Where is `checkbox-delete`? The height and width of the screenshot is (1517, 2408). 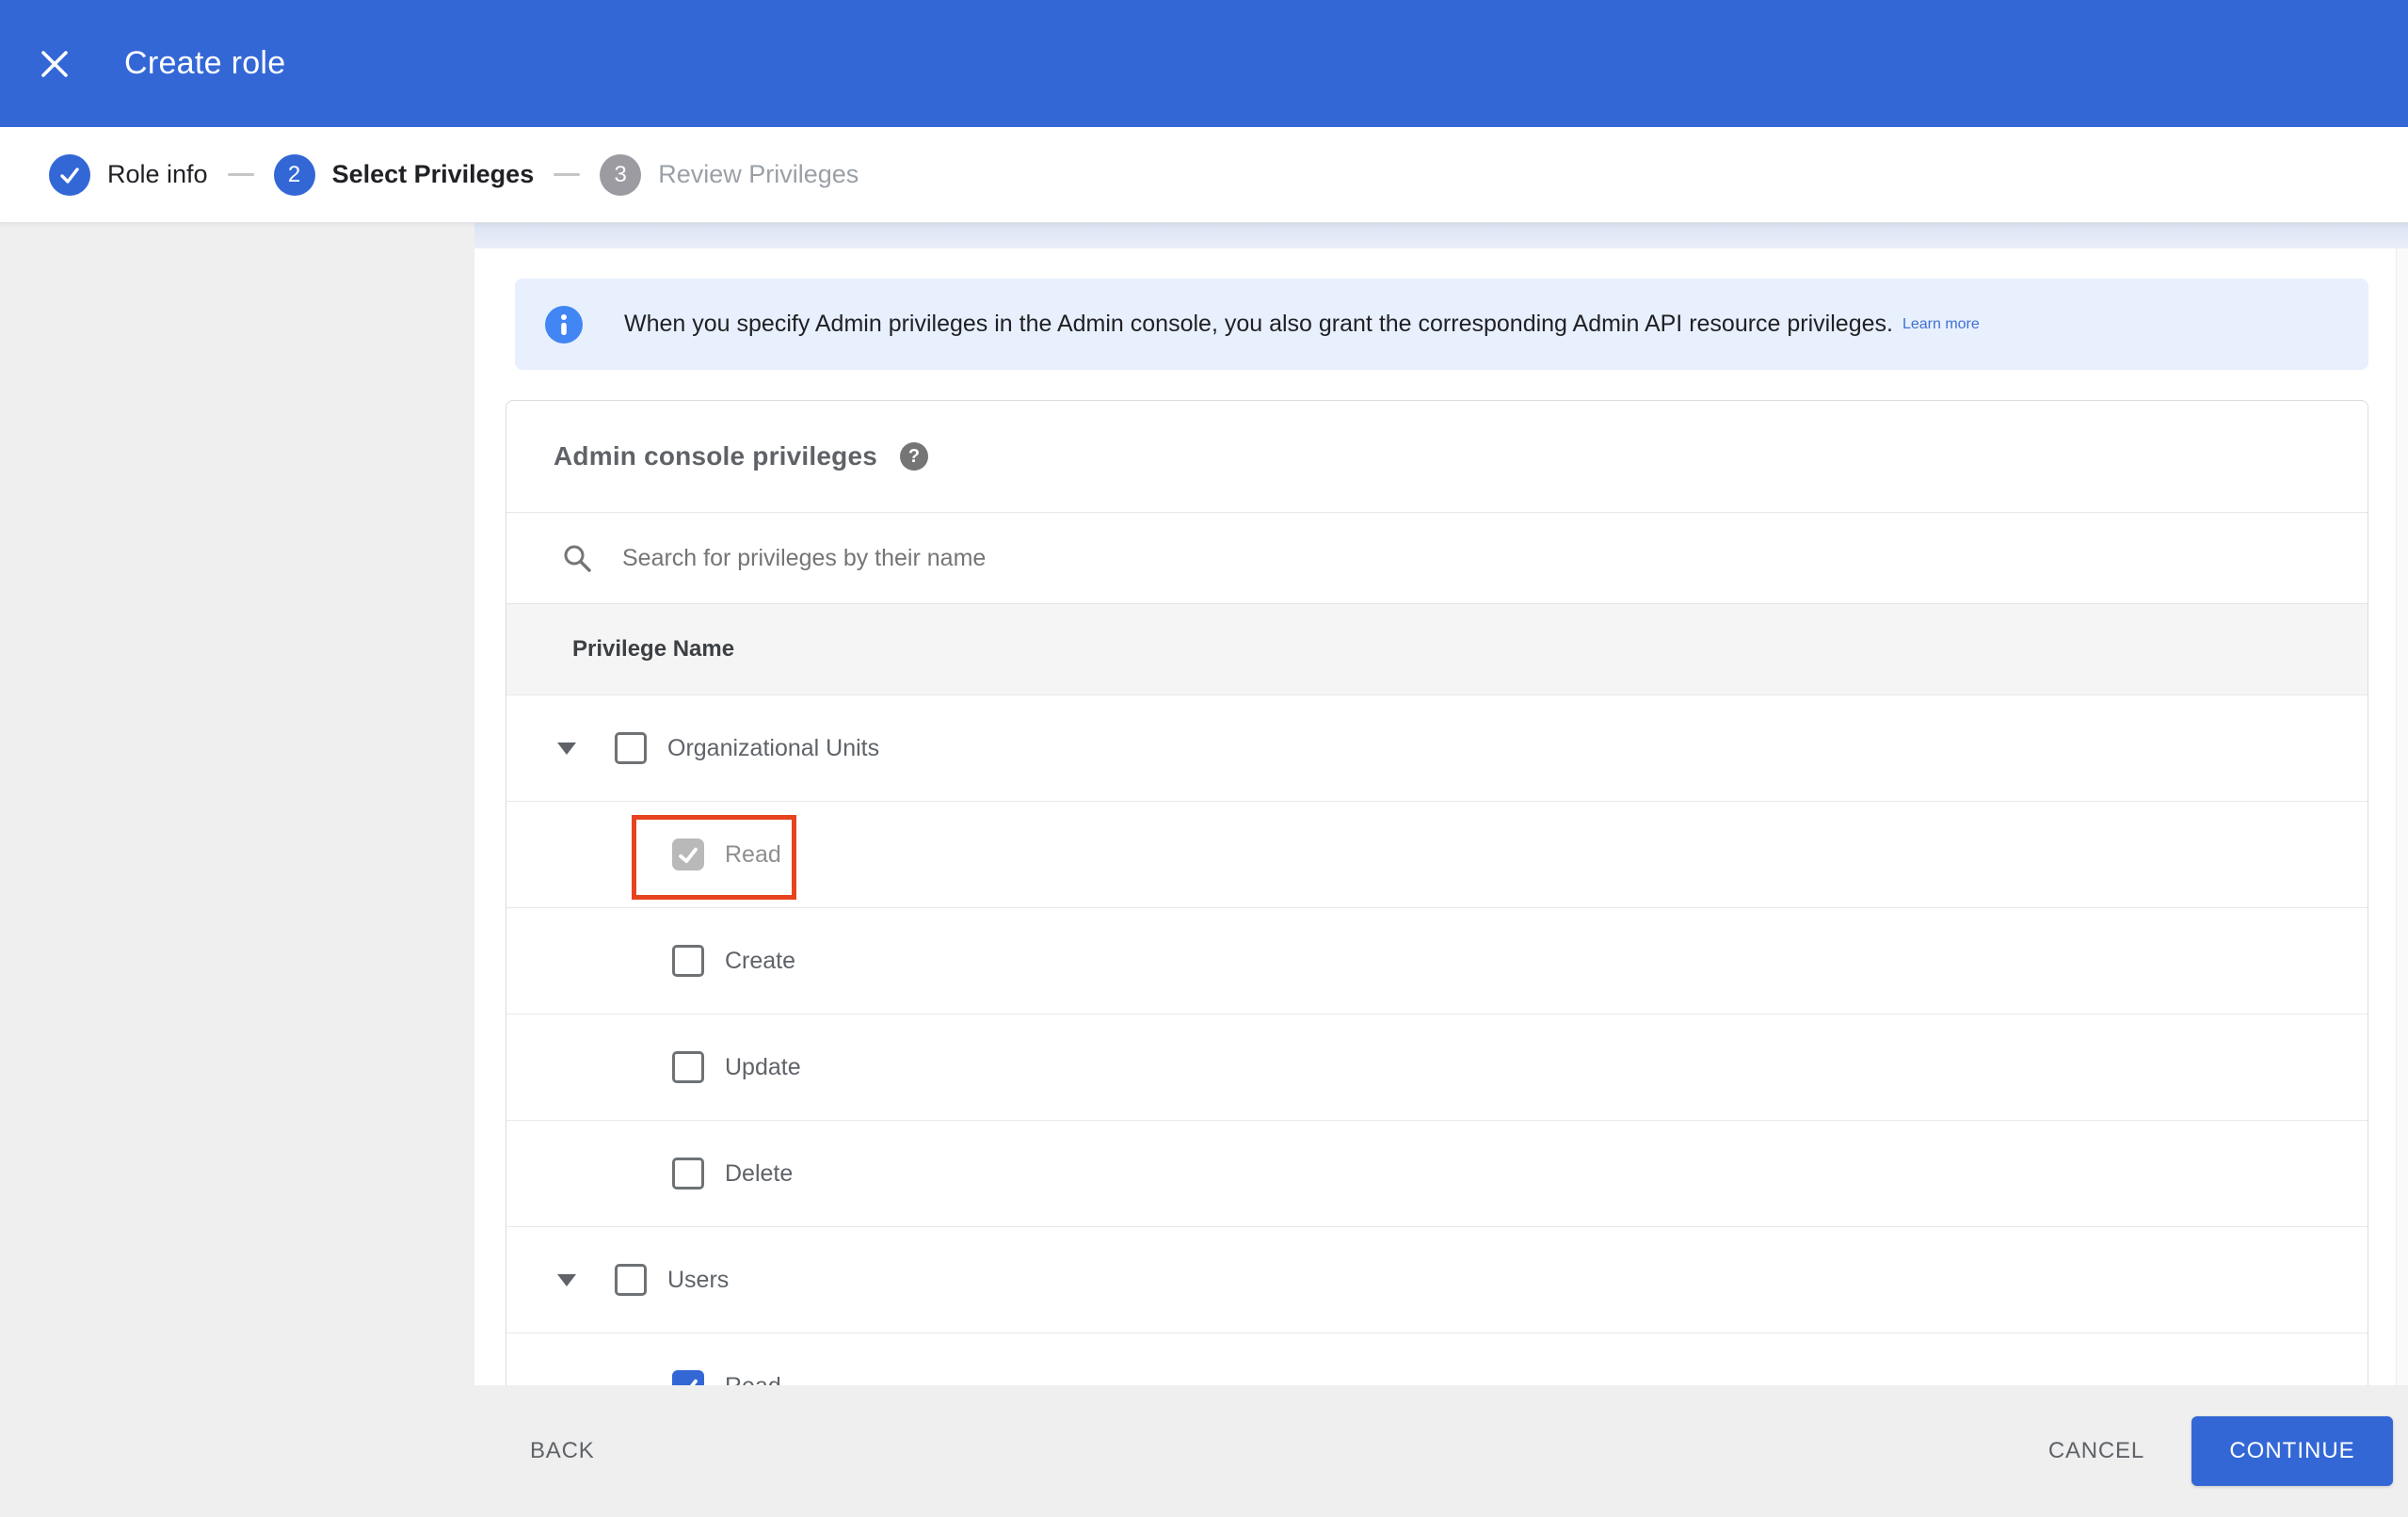
checkbox-delete is located at coordinates (688, 1174).